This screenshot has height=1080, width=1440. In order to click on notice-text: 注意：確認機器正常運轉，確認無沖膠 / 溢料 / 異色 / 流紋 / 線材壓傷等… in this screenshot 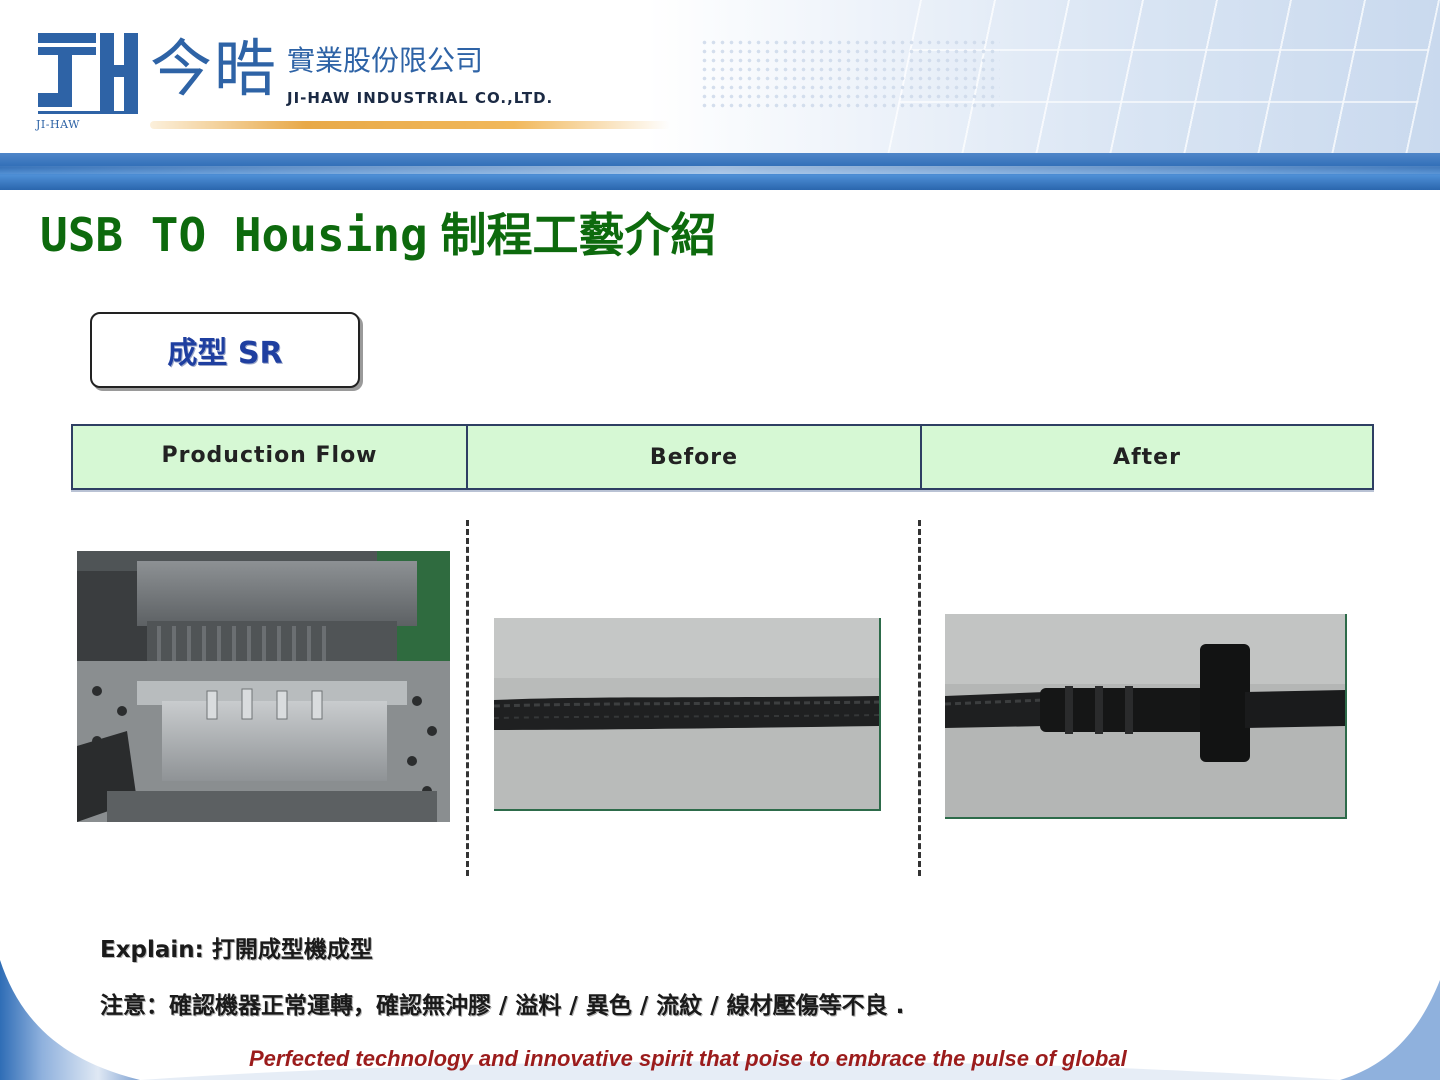, I will do `click(502, 1006)`.